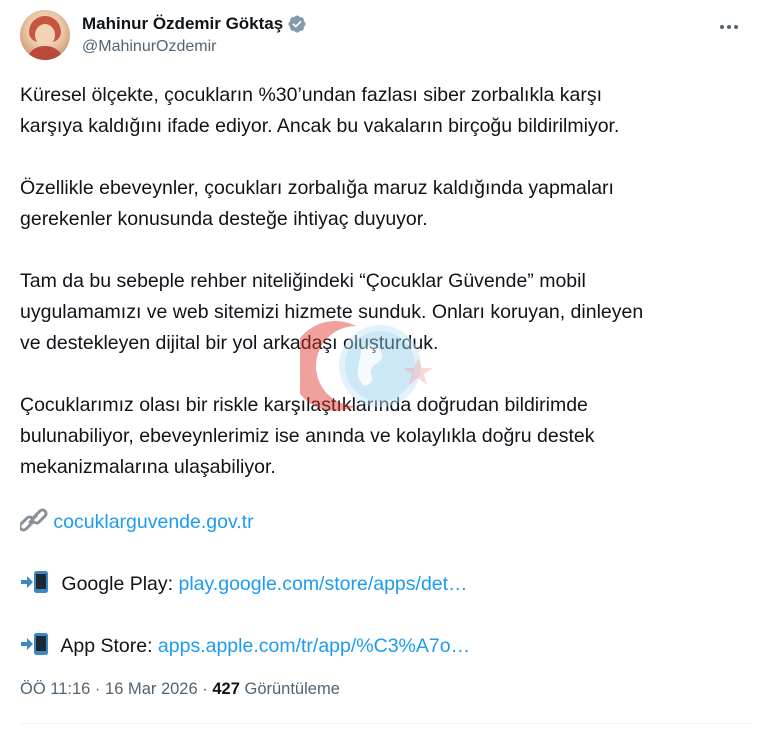  I want to click on author-info: Mahinur Özdemir Göktaş @MahinurOzdemir, so click(194, 34).